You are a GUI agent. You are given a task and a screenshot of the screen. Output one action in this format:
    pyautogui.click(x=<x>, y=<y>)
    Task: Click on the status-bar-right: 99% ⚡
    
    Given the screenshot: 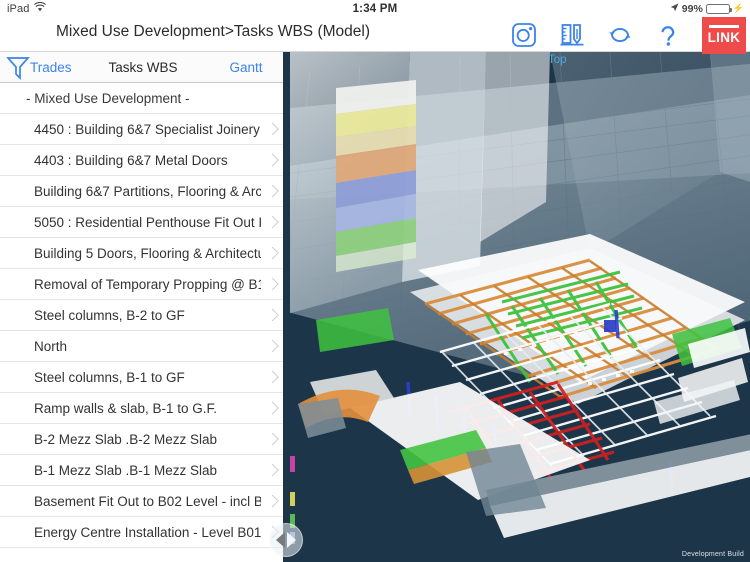 What is the action you would take?
    pyautogui.click(x=707, y=8)
    